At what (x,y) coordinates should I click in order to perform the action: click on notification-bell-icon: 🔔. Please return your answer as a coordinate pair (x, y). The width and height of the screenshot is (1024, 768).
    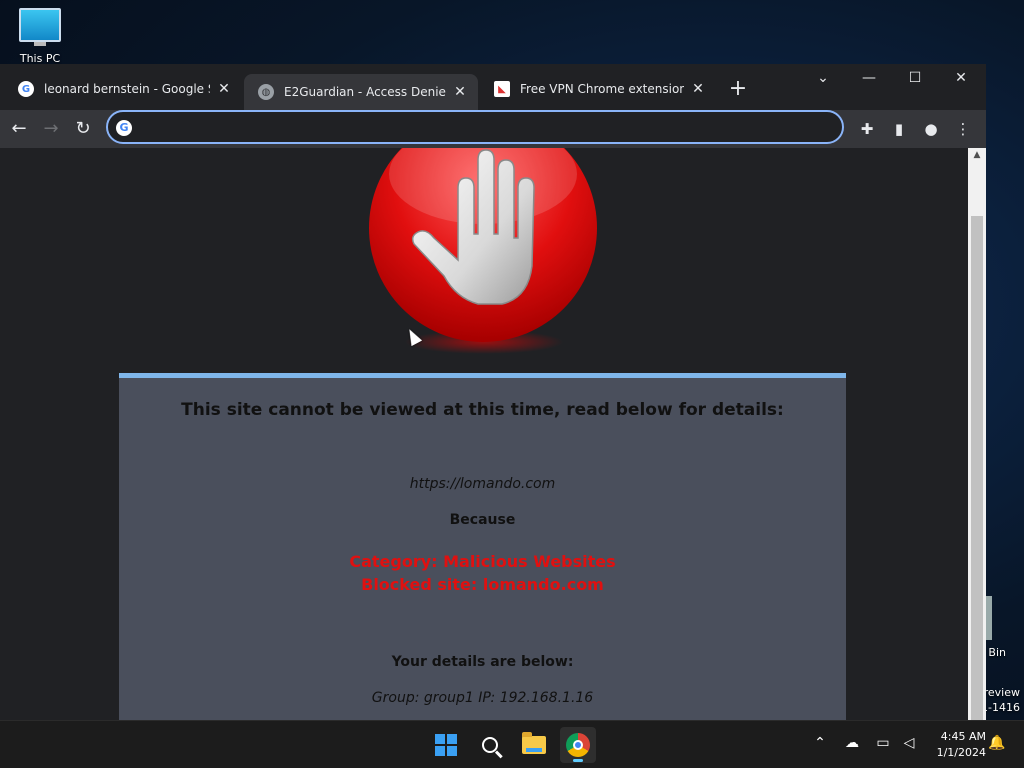
    Looking at the image, I should click on (996, 743).